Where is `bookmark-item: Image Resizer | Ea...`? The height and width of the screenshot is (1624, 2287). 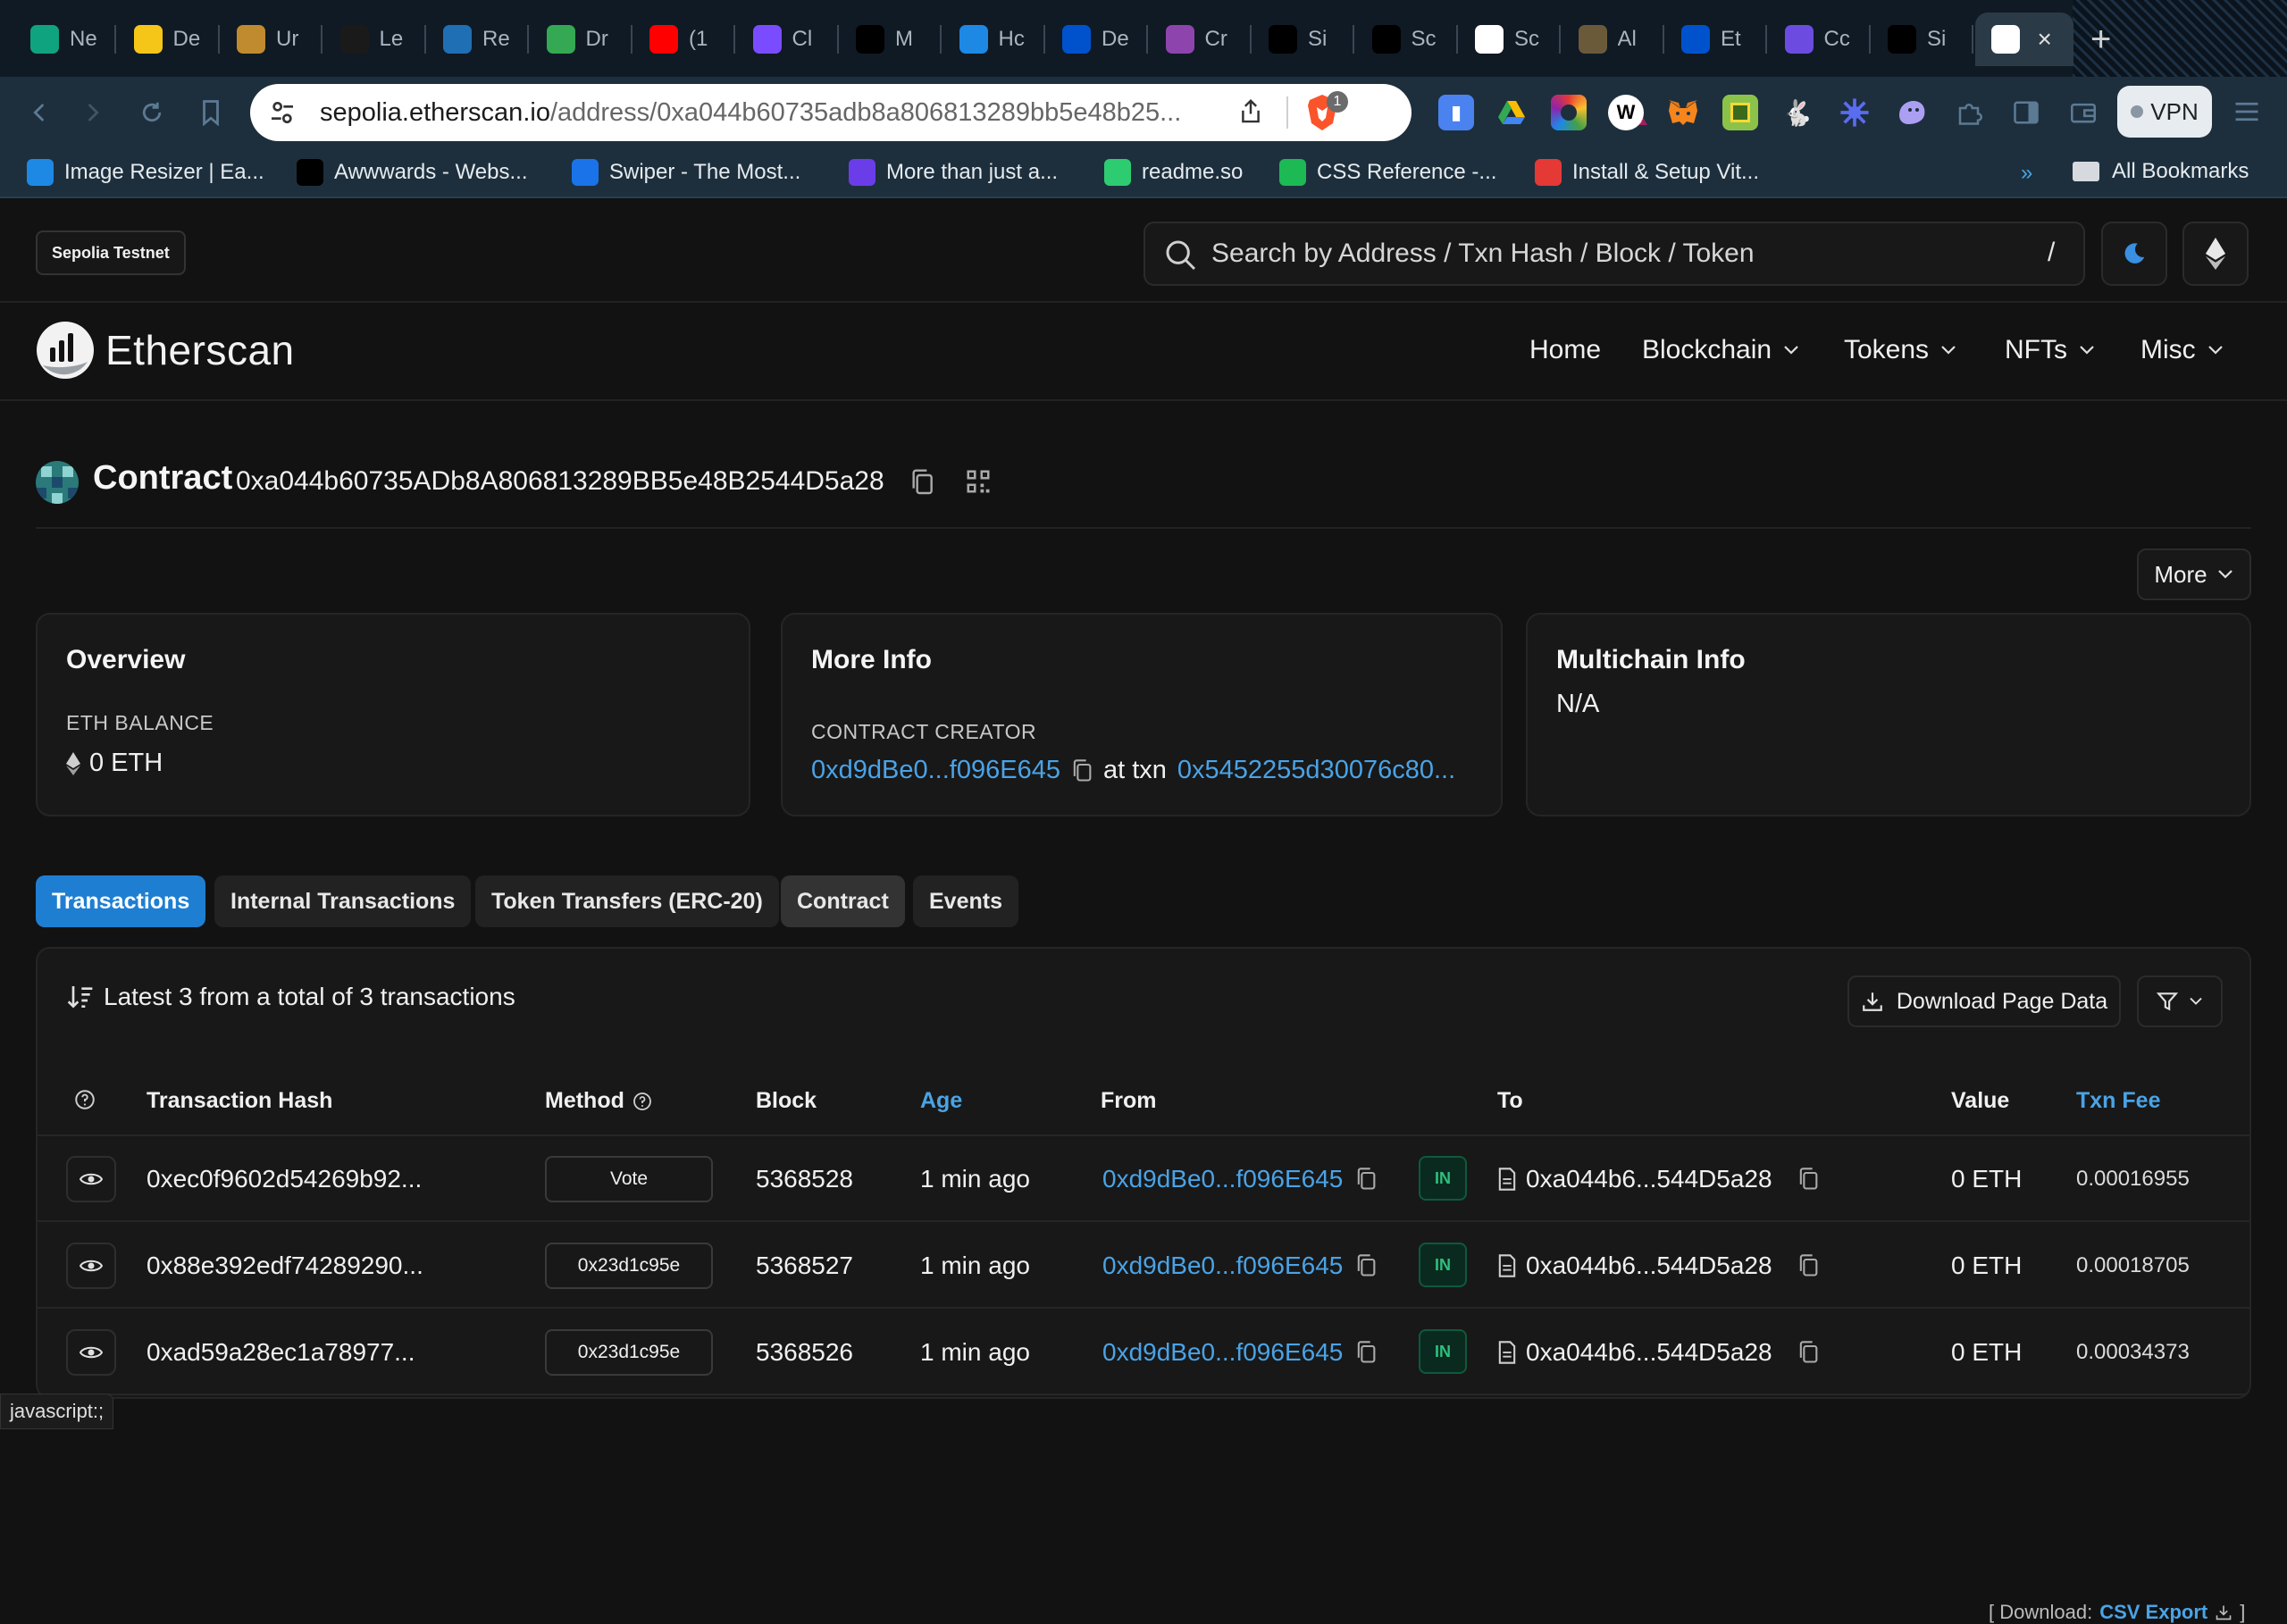 bookmark-item: Image Resizer | Ea... is located at coordinates (145, 172).